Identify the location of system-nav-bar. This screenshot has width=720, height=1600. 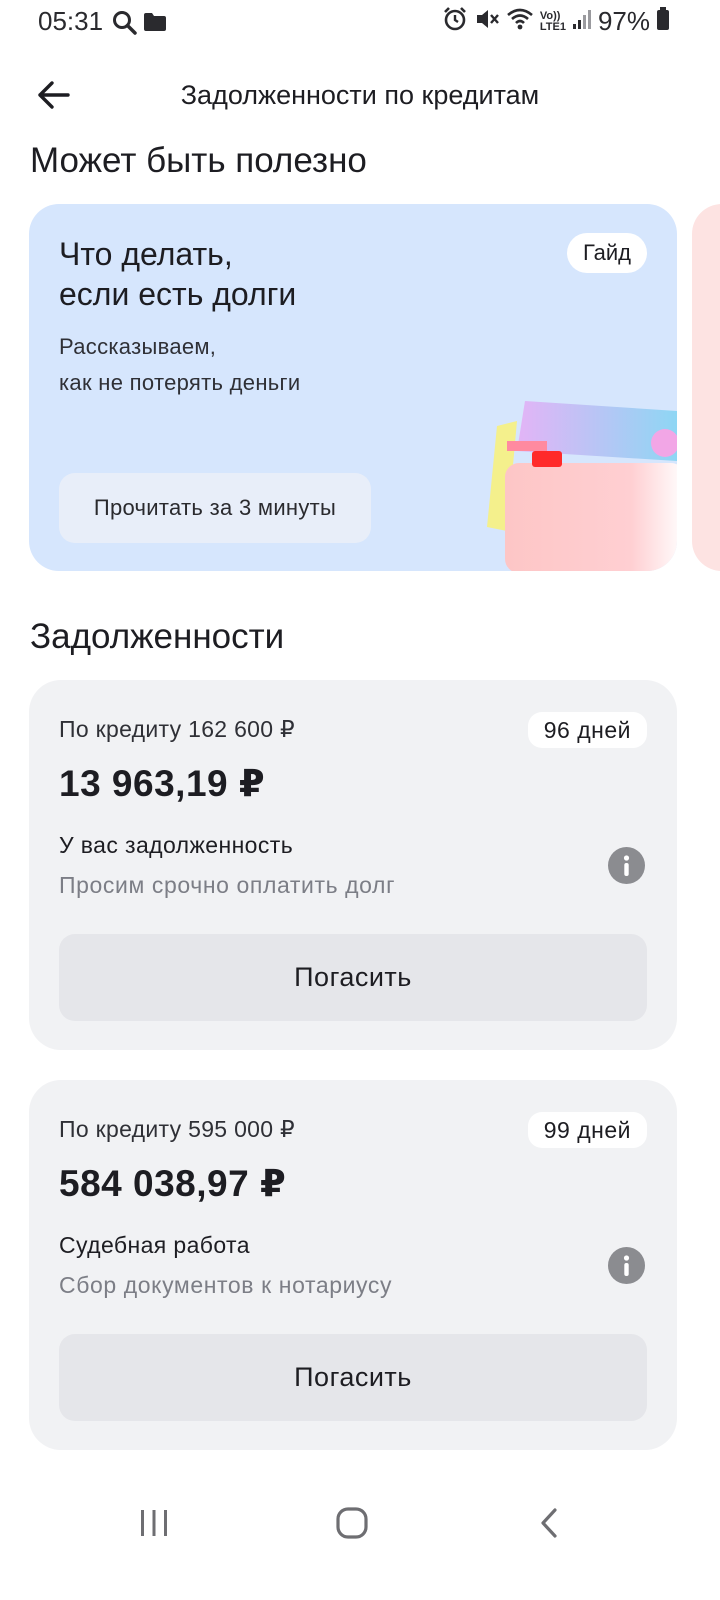
(360, 1525).